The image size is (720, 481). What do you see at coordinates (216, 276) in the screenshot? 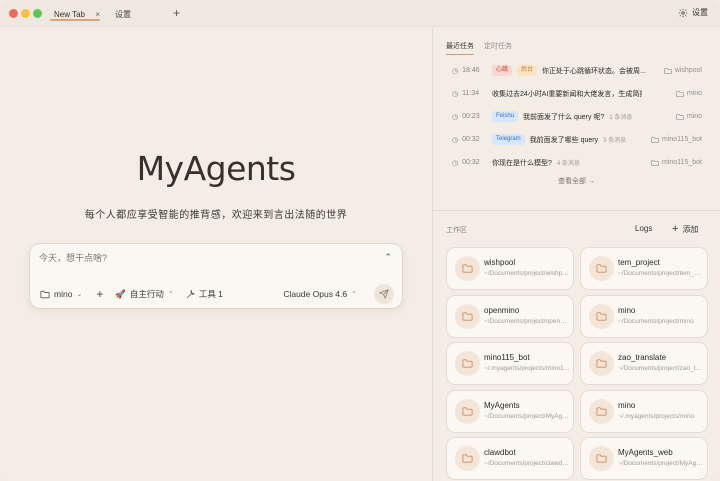
I see `chat-composer: ⌃ mino ⌄ + 🚀 自主行动 ⌃` at bounding box center [216, 276].